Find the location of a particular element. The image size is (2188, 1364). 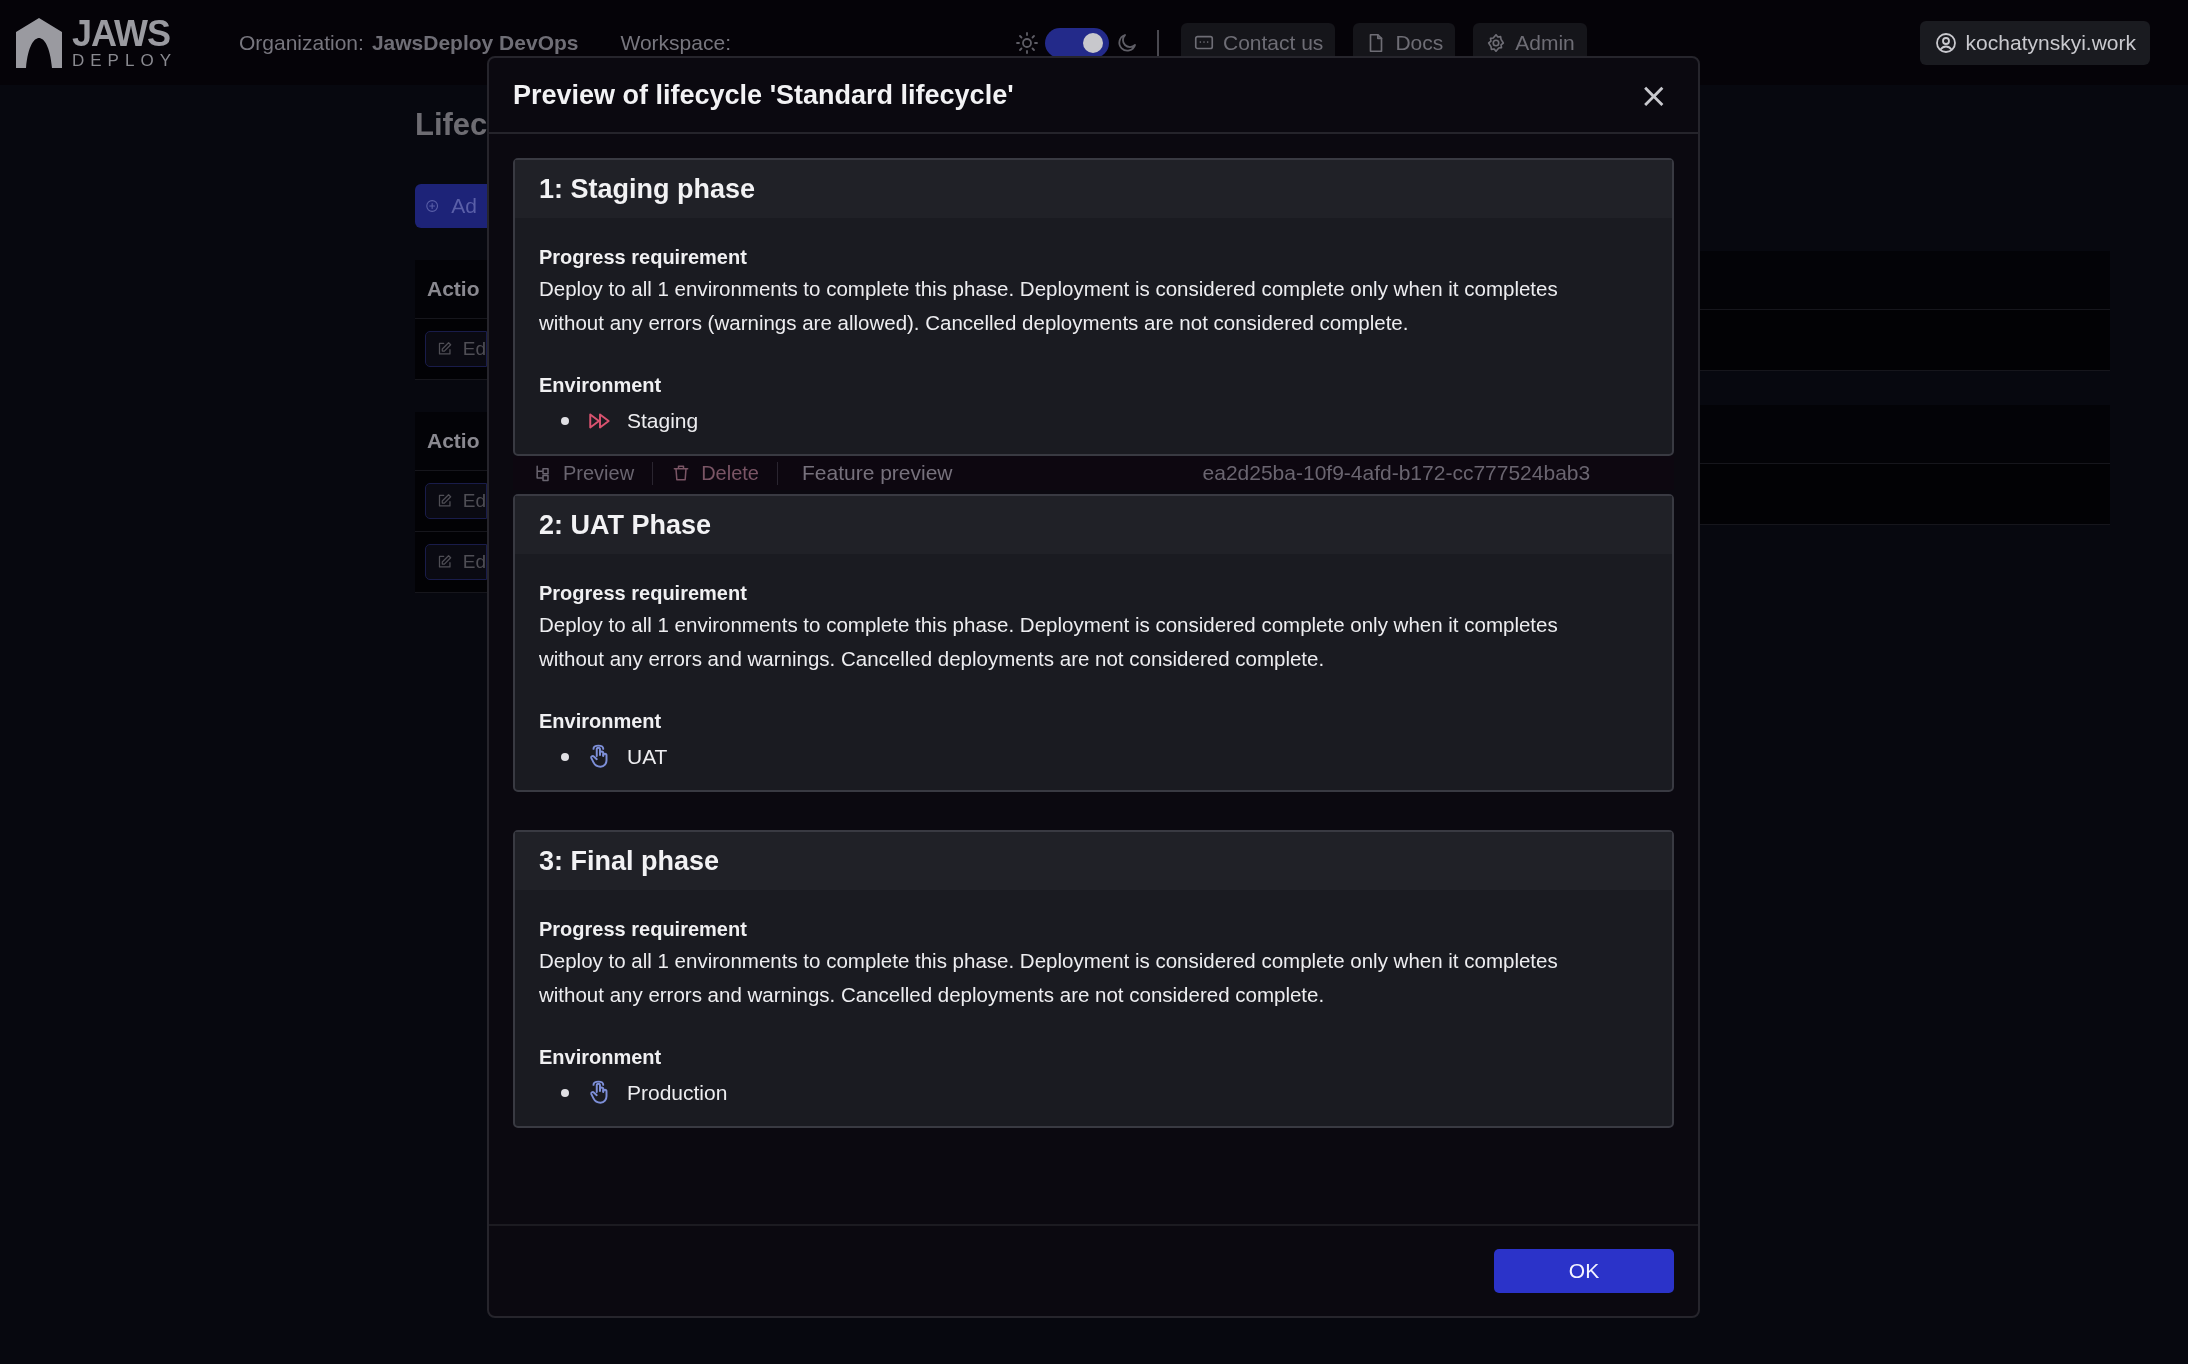

environment-name: Staging is located at coordinates (663, 421).